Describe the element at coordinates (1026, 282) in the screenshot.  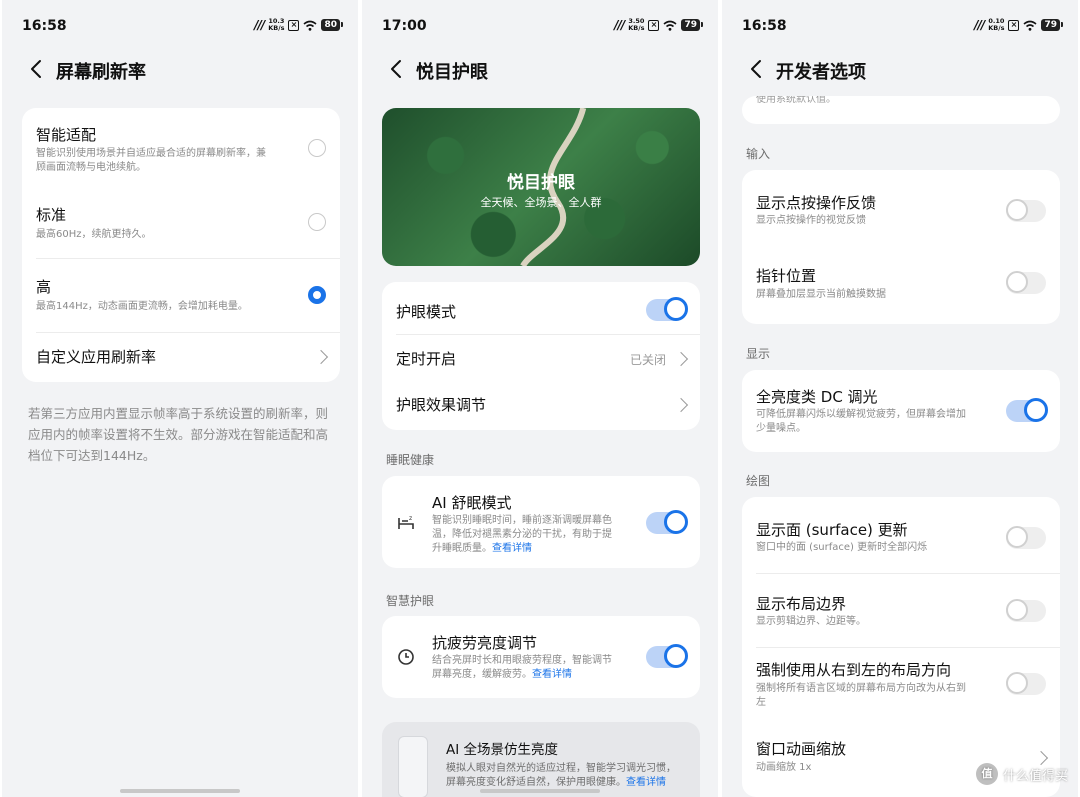
I see `pointer-location-toggle` at that location.